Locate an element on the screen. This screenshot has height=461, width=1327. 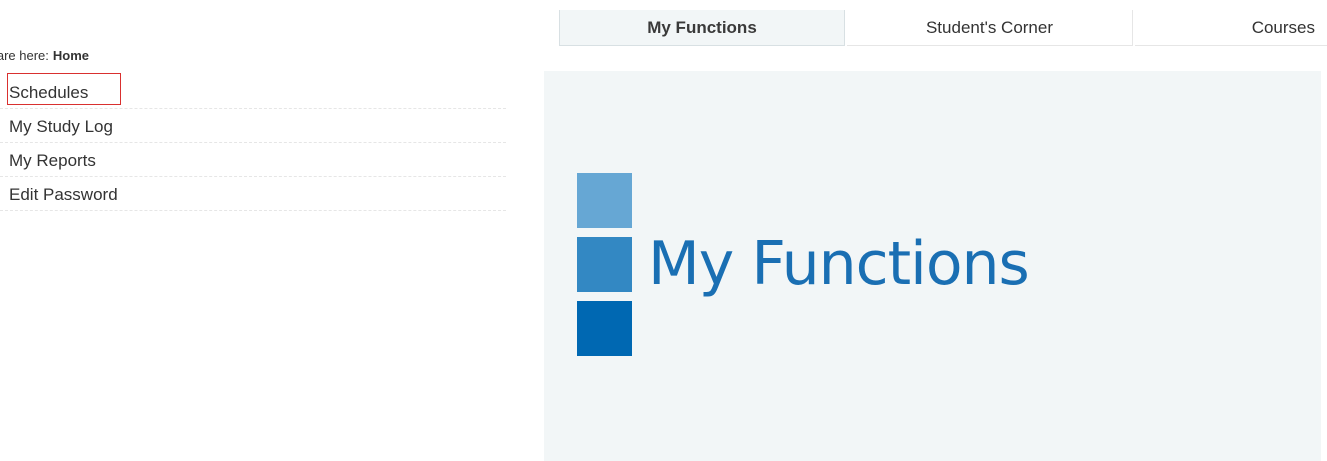
tab-students-corner: Student's Corner is located at coordinates (990, 28).